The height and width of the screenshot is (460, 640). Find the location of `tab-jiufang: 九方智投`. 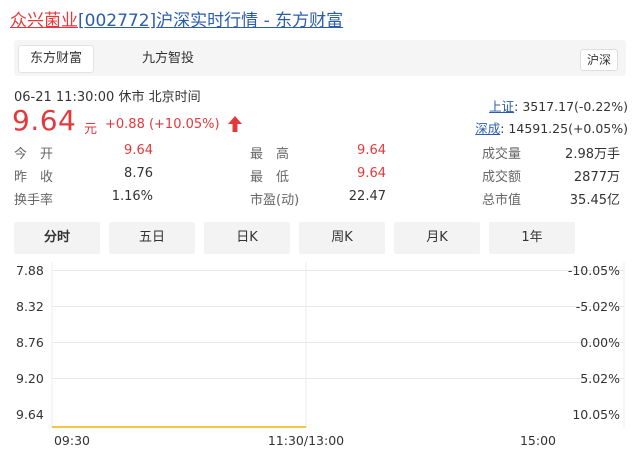

tab-jiufang: 九方智投 is located at coordinates (168, 59).